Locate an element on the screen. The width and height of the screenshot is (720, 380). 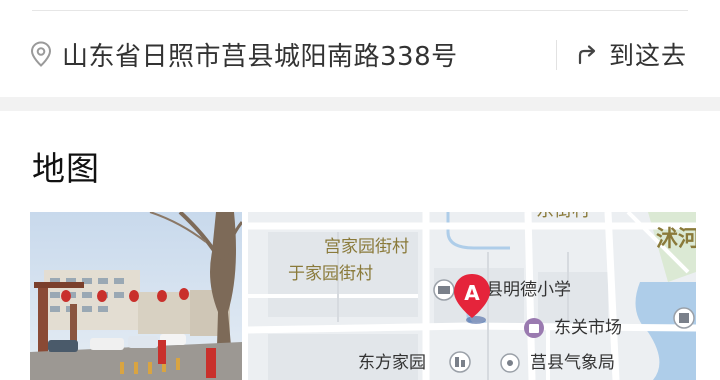
map-label-mingde-school: 县明德小学 is located at coordinates (528, 290).